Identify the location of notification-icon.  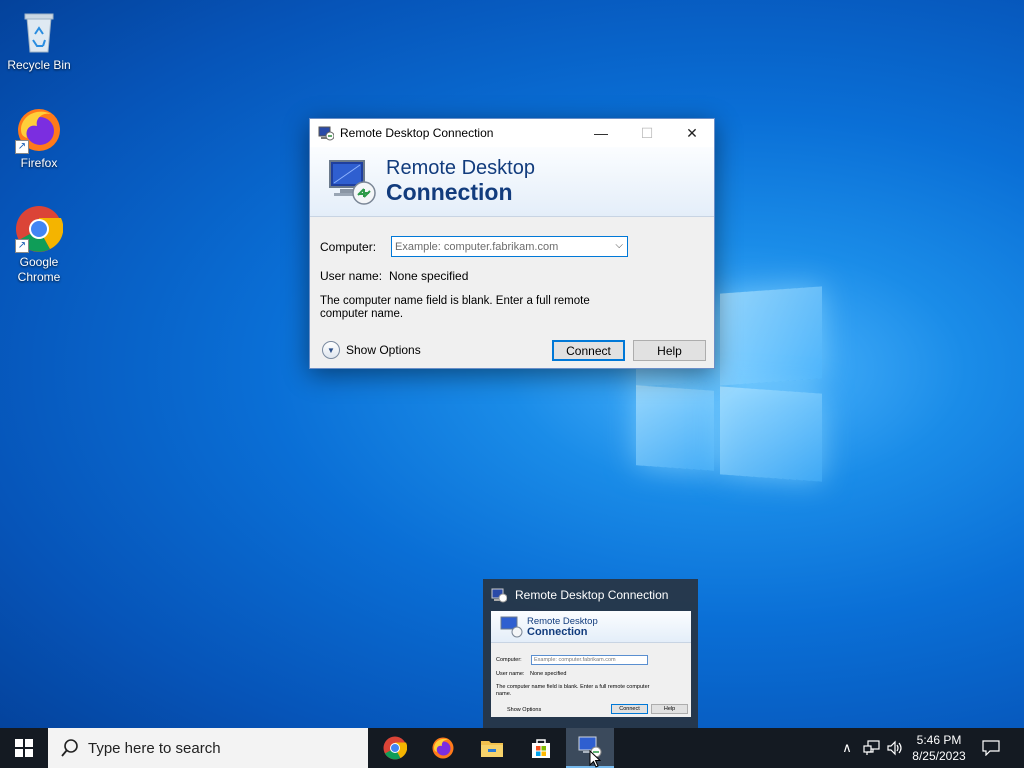
(991, 748).